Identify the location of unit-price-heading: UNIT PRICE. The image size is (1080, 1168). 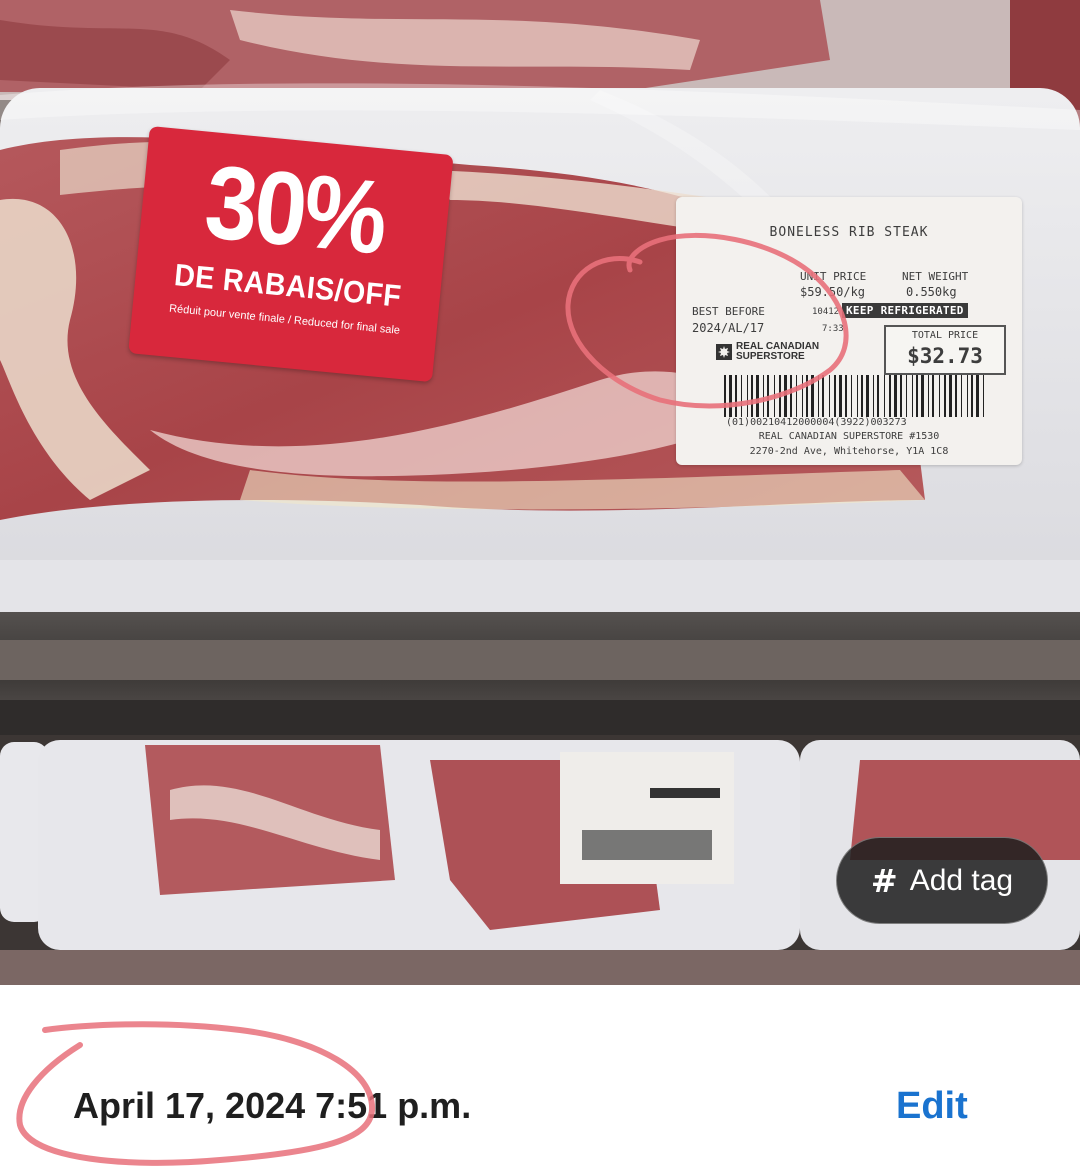
(833, 276).